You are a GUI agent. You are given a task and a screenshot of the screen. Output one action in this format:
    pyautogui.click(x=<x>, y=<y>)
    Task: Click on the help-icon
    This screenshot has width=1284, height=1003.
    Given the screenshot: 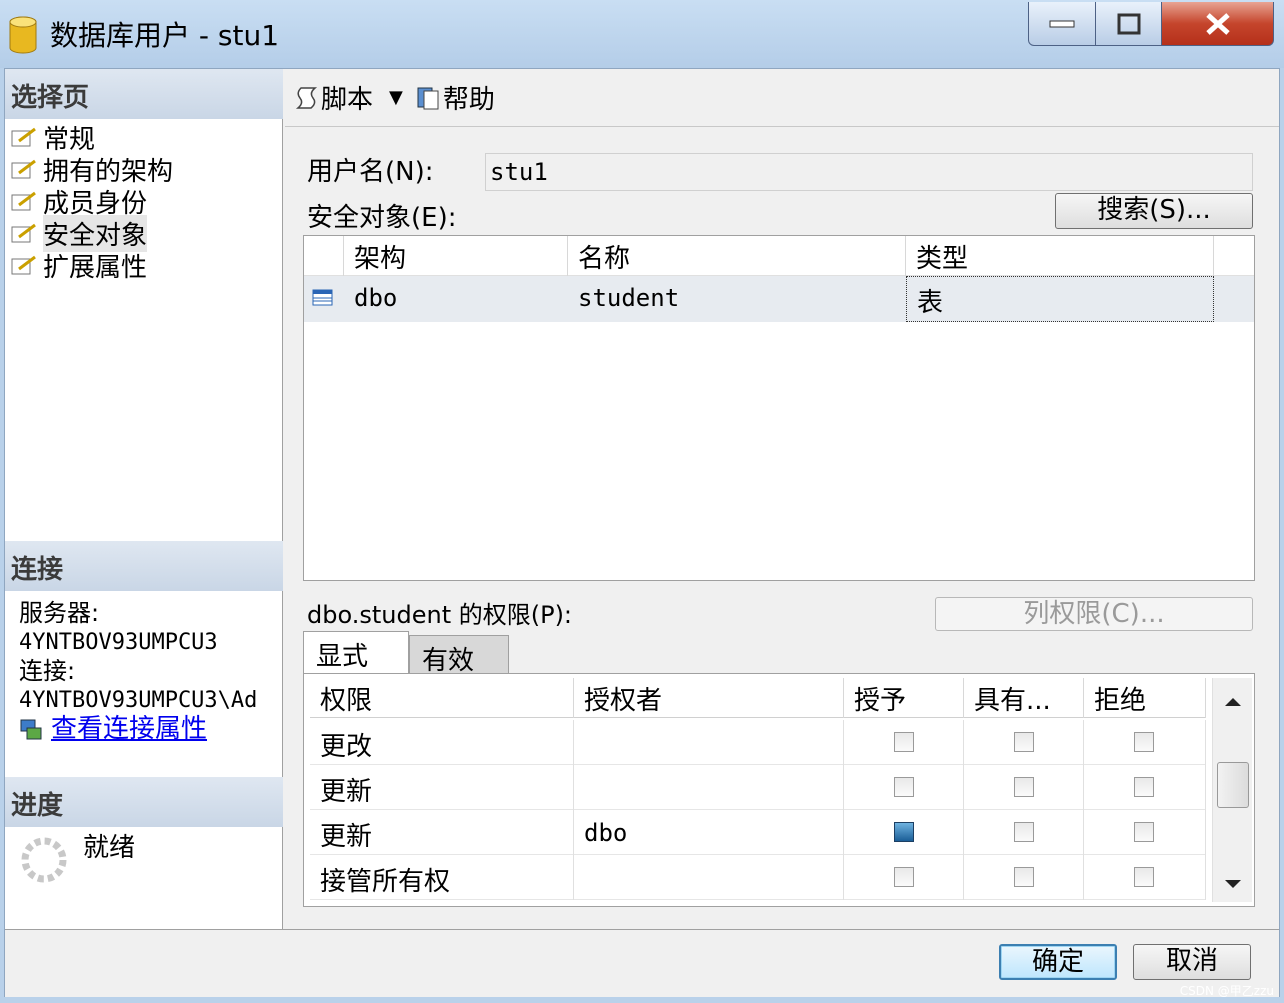 What is the action you would take?
    pyautogui.click(x=428, y=98)
    